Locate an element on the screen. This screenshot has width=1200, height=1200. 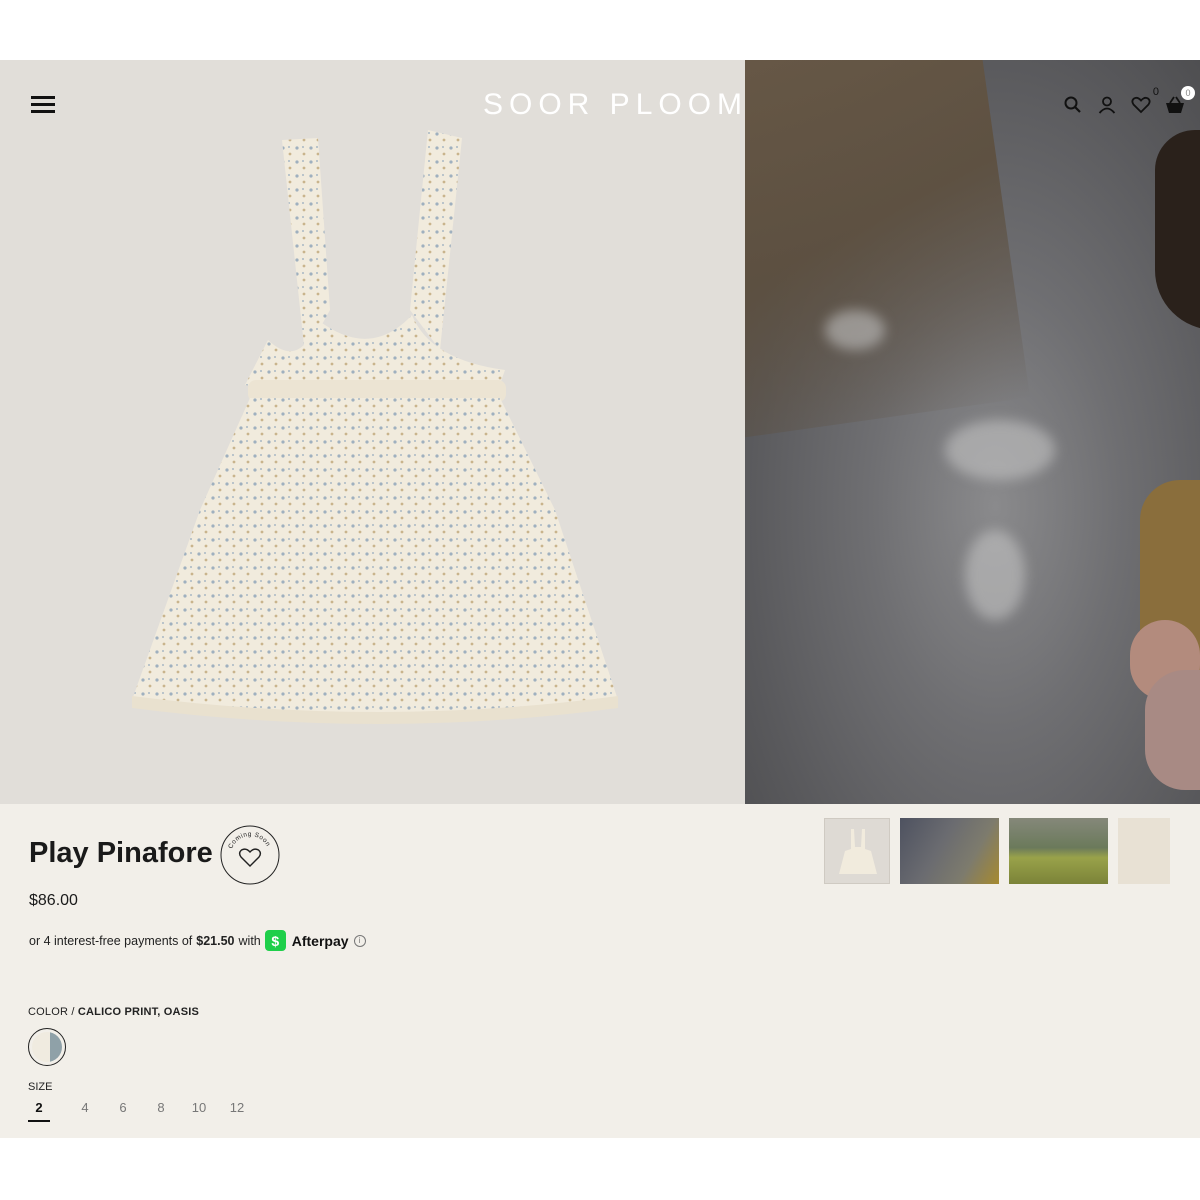
afterpay-brand: Afterpay is located at coordinates (320, 940).